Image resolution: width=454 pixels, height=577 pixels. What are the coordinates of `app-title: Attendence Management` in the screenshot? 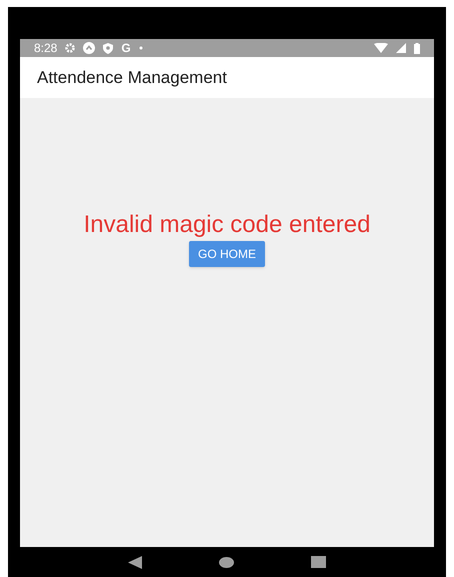 It's located at (132, 77).